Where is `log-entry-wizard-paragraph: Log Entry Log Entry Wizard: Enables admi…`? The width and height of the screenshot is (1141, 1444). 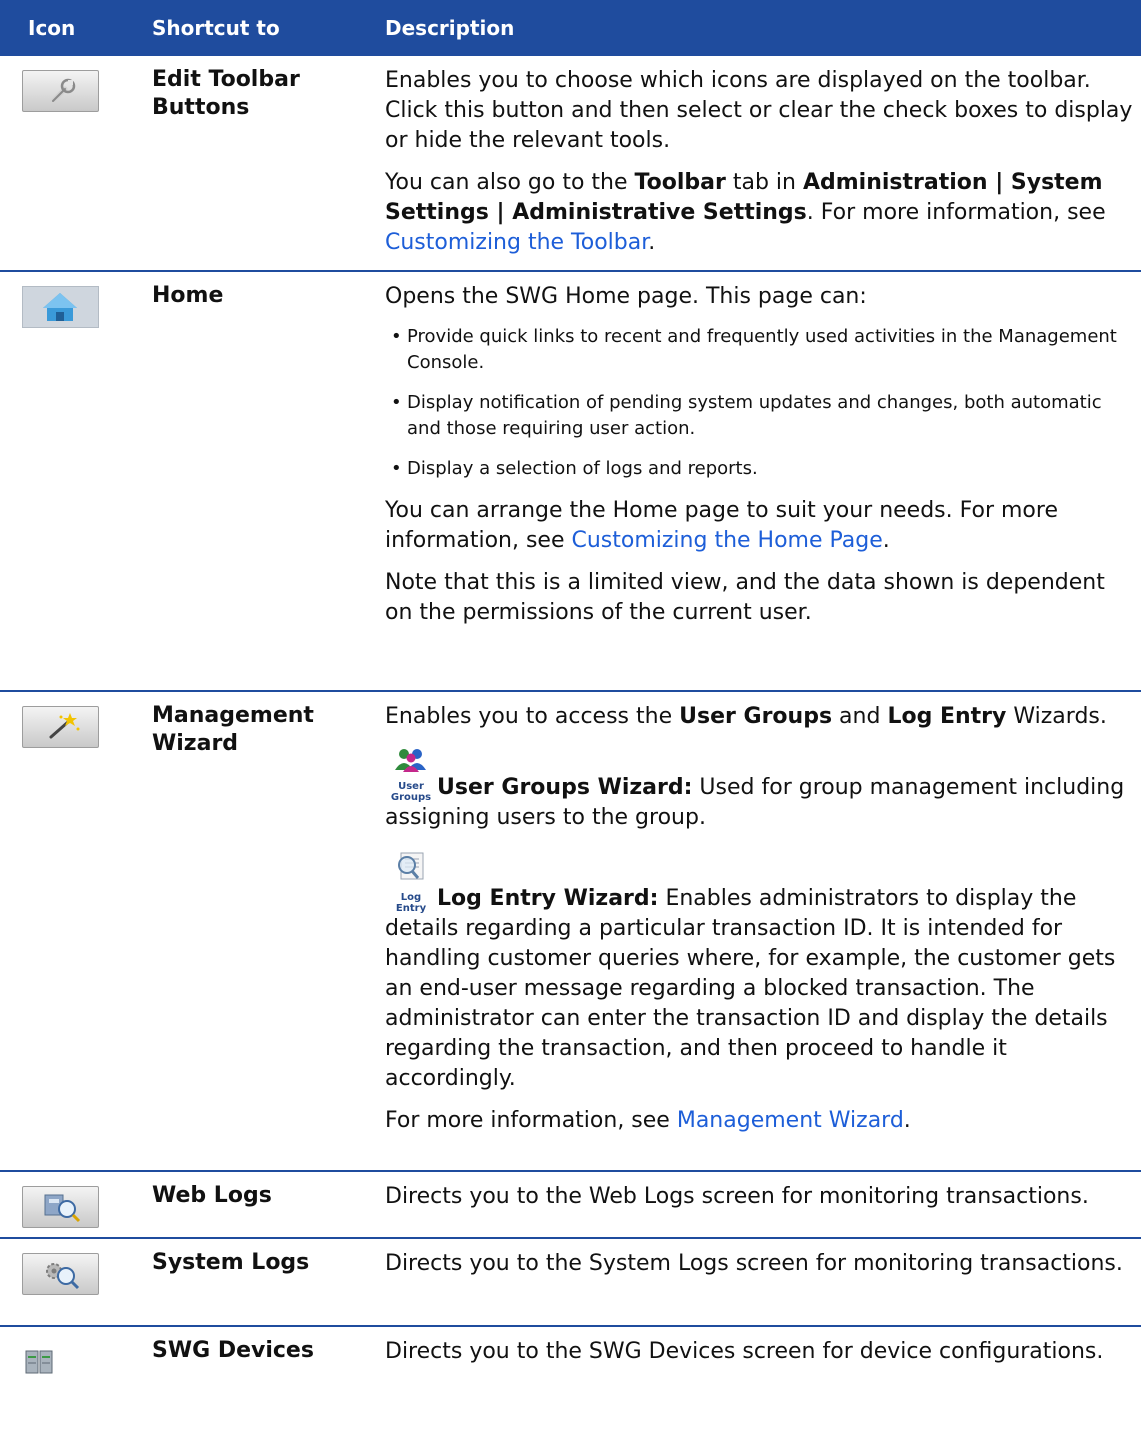
log-entry-wizard-paragraph: Log Entry Log Entry Wizard: Enables admi… is located at coordinates (760, 972).